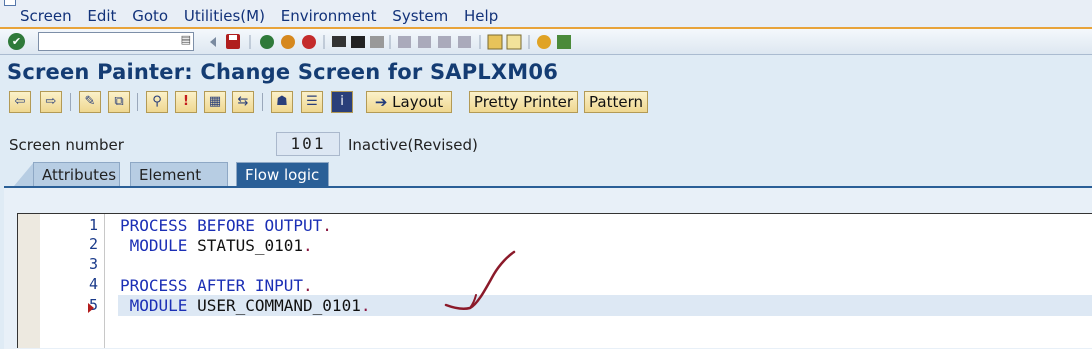 This screenshot has width=1092, height=349. What do you see at coordinates (564, 42) in the screenshot?
I see `layout-menu-icon` at bounding box center [564, 42].